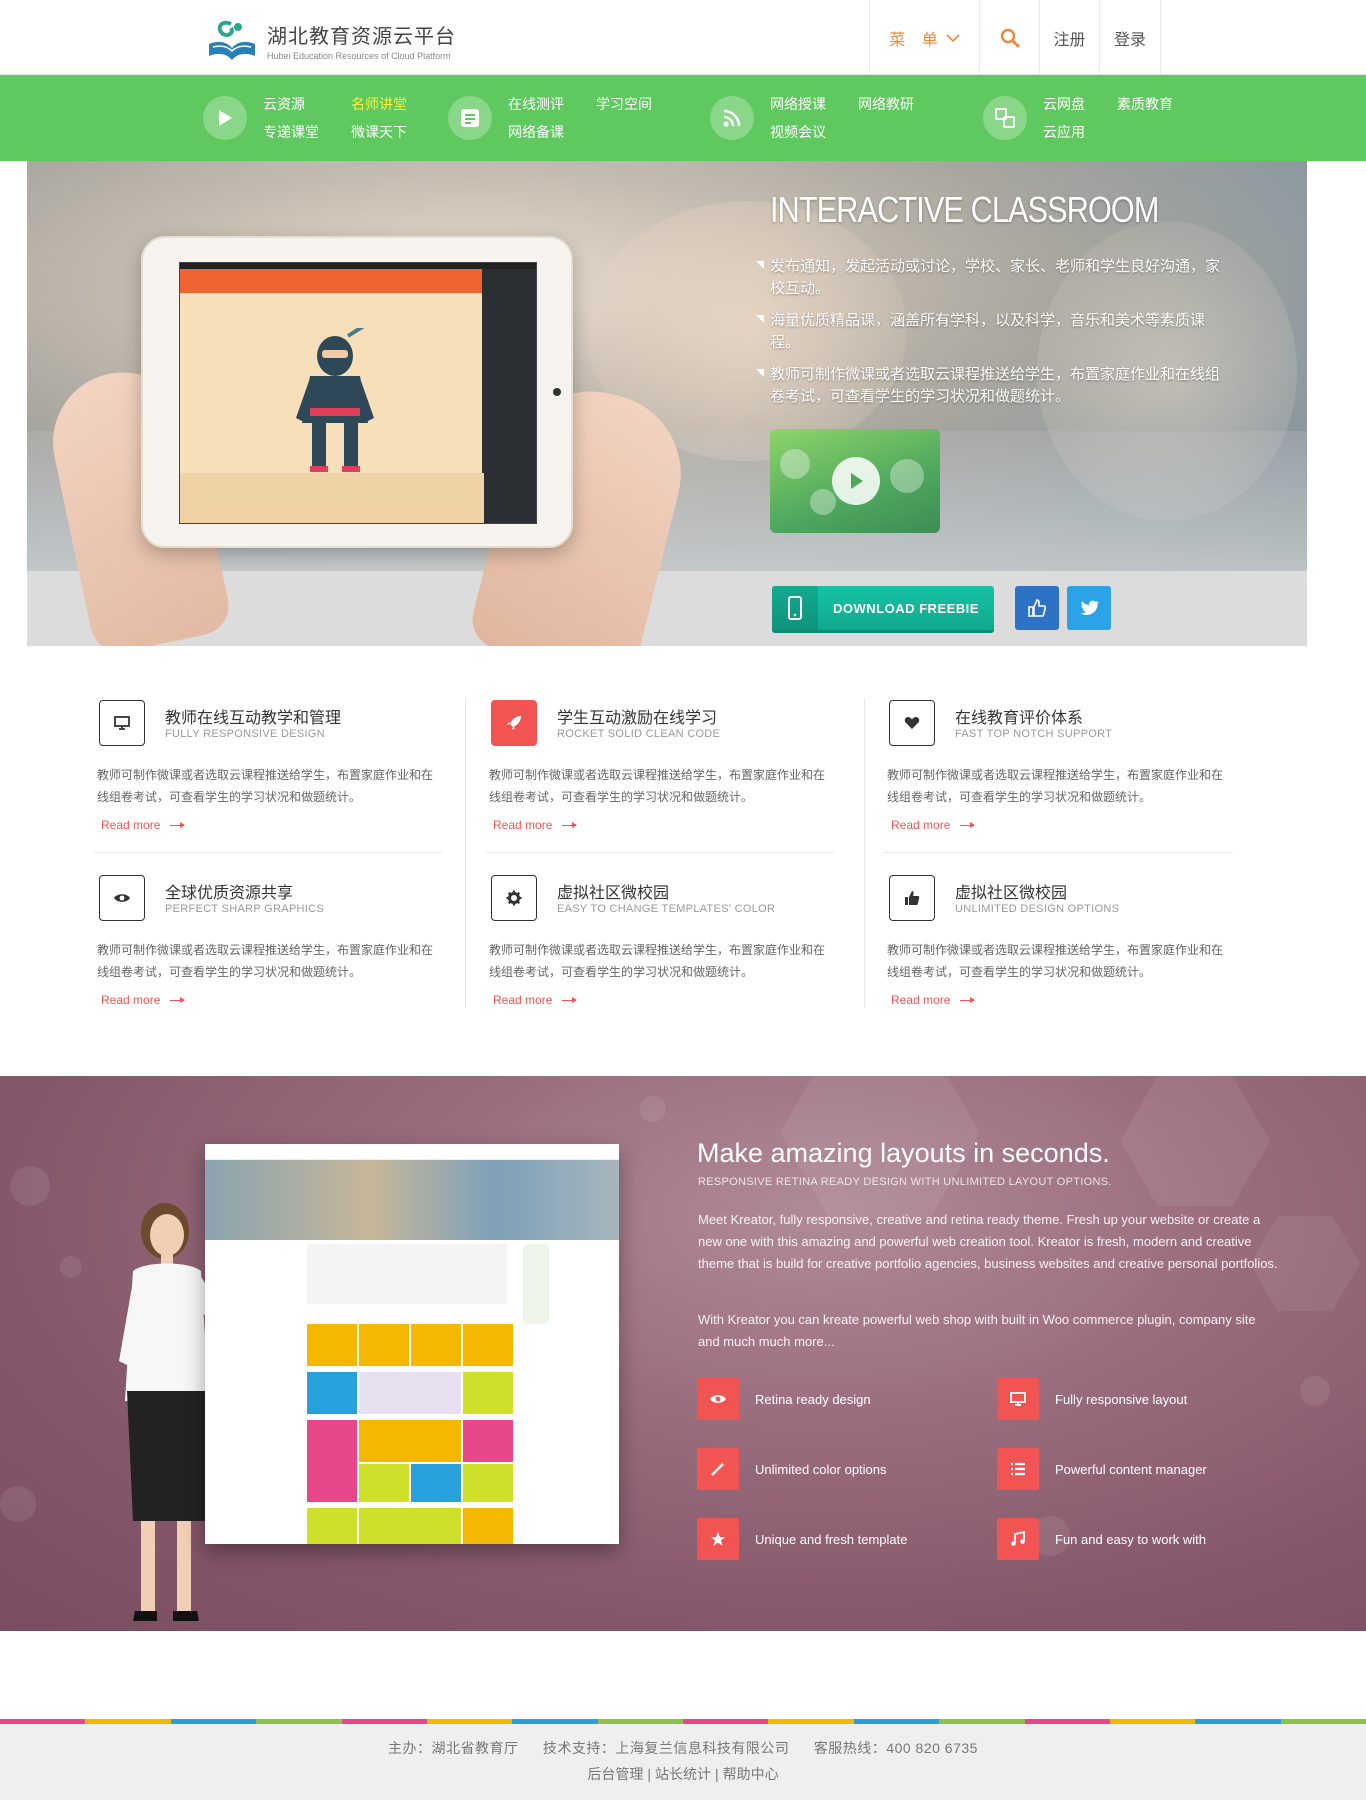  I want to click on promo-feature: Retina ready design, so click(827, 1399).